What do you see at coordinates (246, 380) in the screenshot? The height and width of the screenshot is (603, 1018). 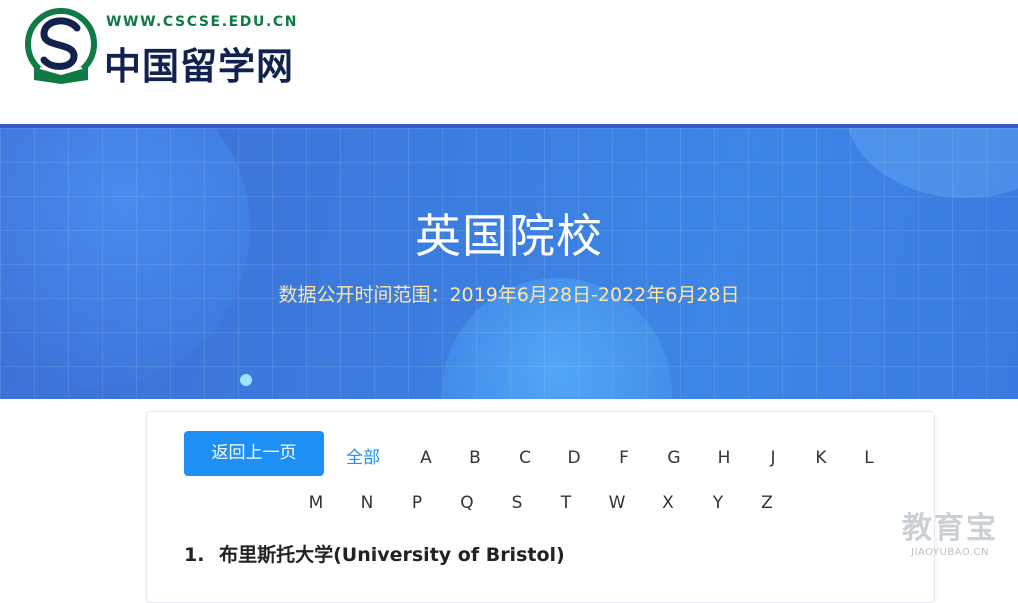 I see `decorative-dot` at bounding box center [246, 380].